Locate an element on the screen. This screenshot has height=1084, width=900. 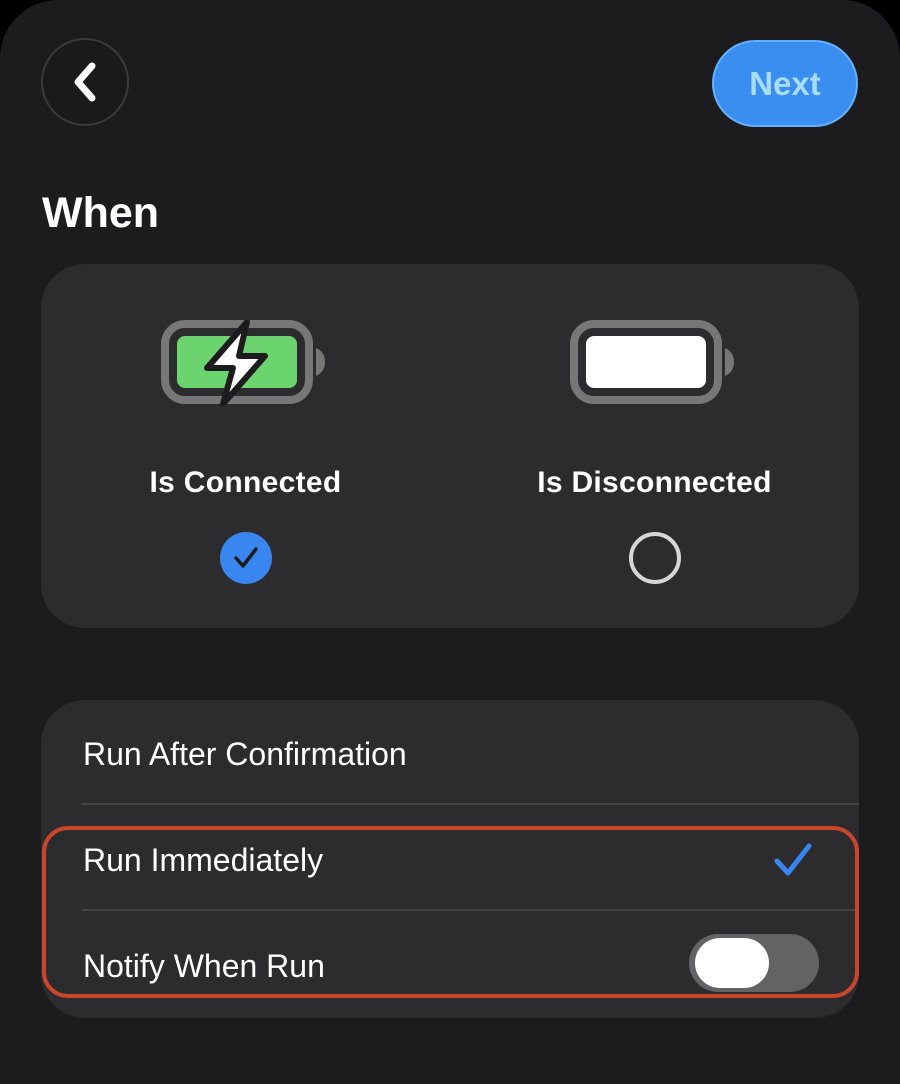
back-button is located at coordinates (85, 82).